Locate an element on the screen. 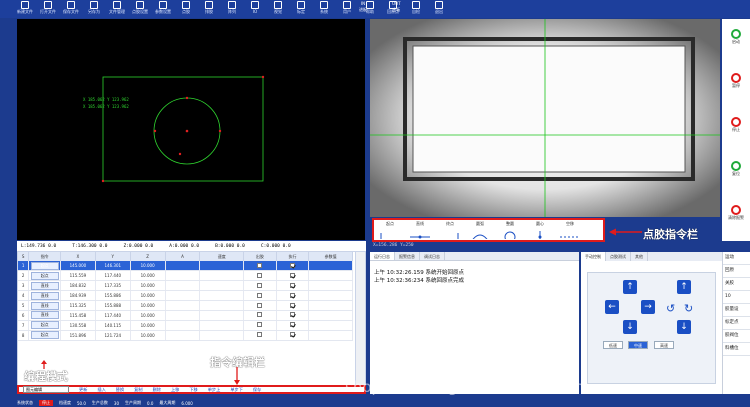  side-setting-item: 胶量设 is located at coordinates (736, 310).